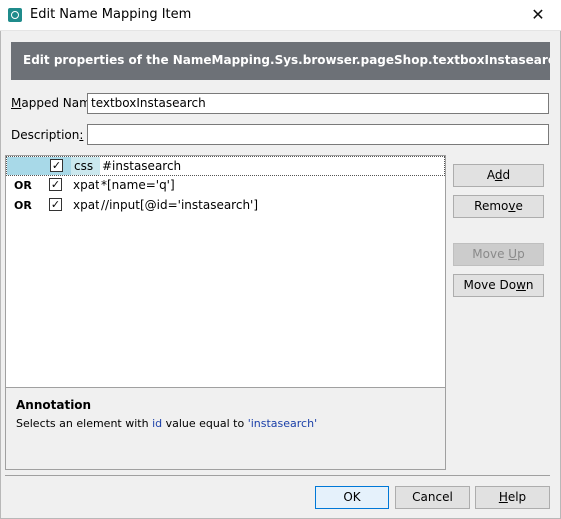  I want to click on criteria-row: OR ✓ xpath //input[@id='instasearch'], so click(225, 206).